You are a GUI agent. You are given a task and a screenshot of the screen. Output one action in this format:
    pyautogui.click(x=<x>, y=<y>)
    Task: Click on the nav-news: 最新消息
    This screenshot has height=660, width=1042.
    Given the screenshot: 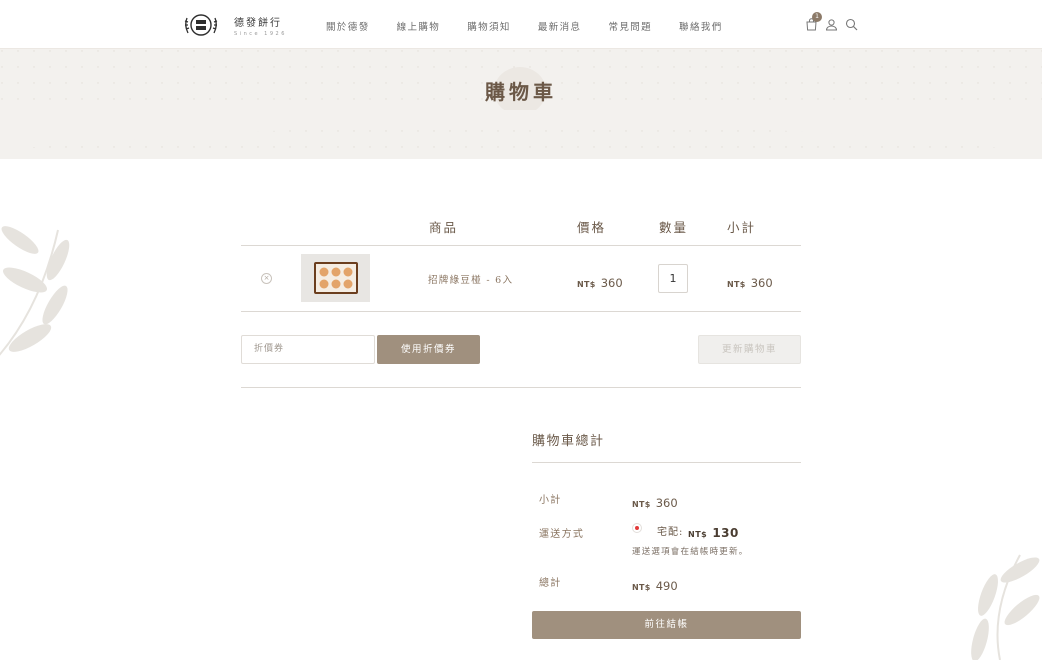 What is the action you would take?
    pyautogui.click(x=560, y=26)
    